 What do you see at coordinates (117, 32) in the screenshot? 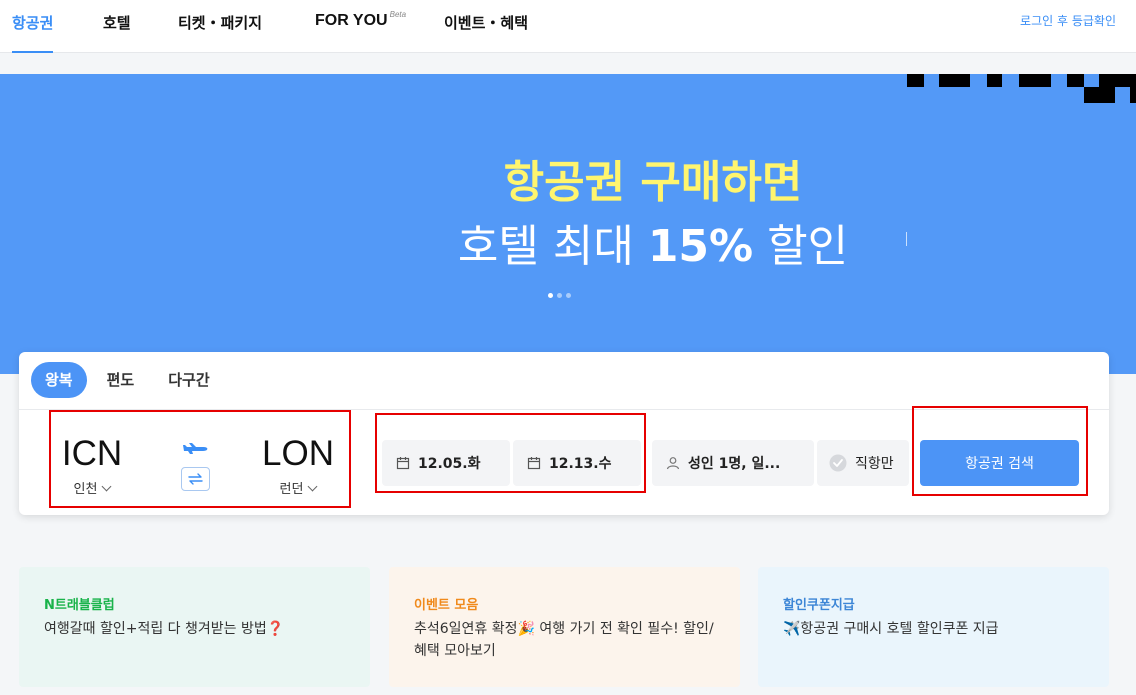
I see `nav-item-hotels: 호텔` at bounding box center [117, 32].